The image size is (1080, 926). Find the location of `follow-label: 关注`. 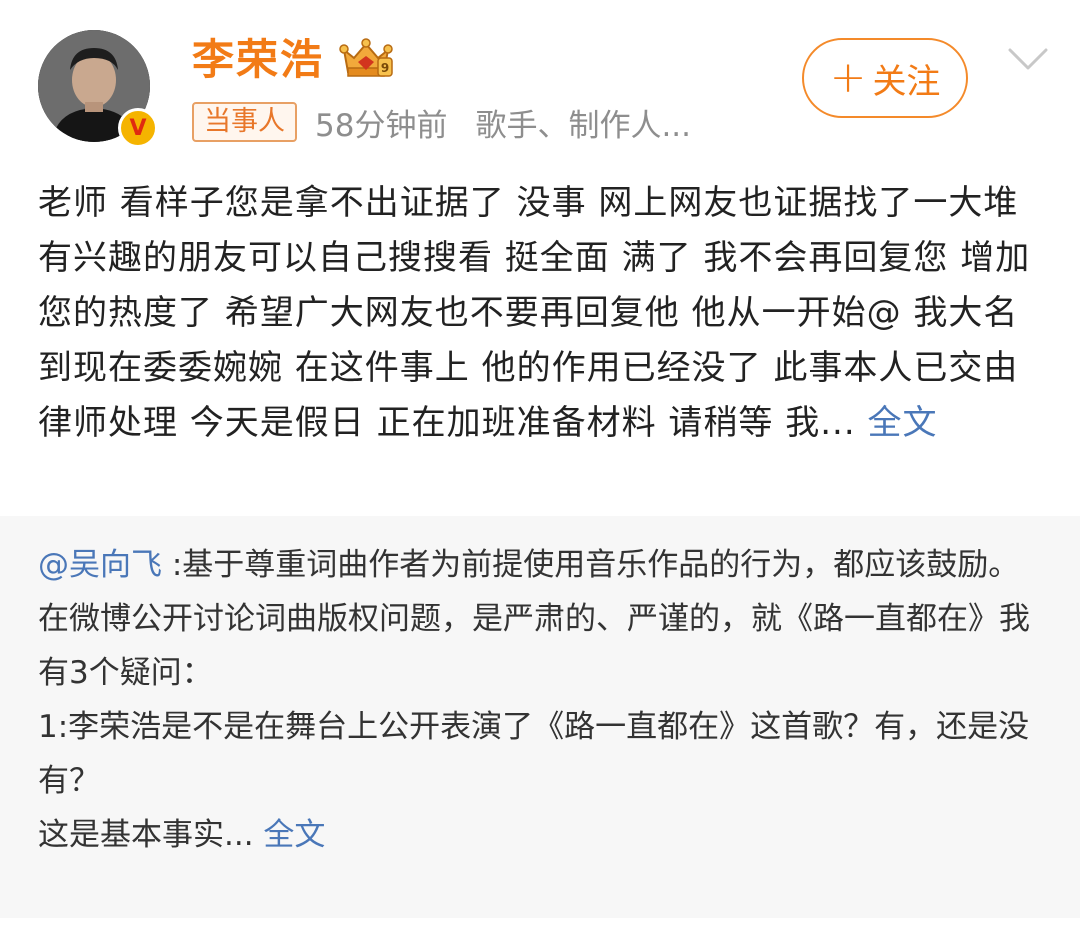

follow-label: 关注 is located at coordinates (906, 81).